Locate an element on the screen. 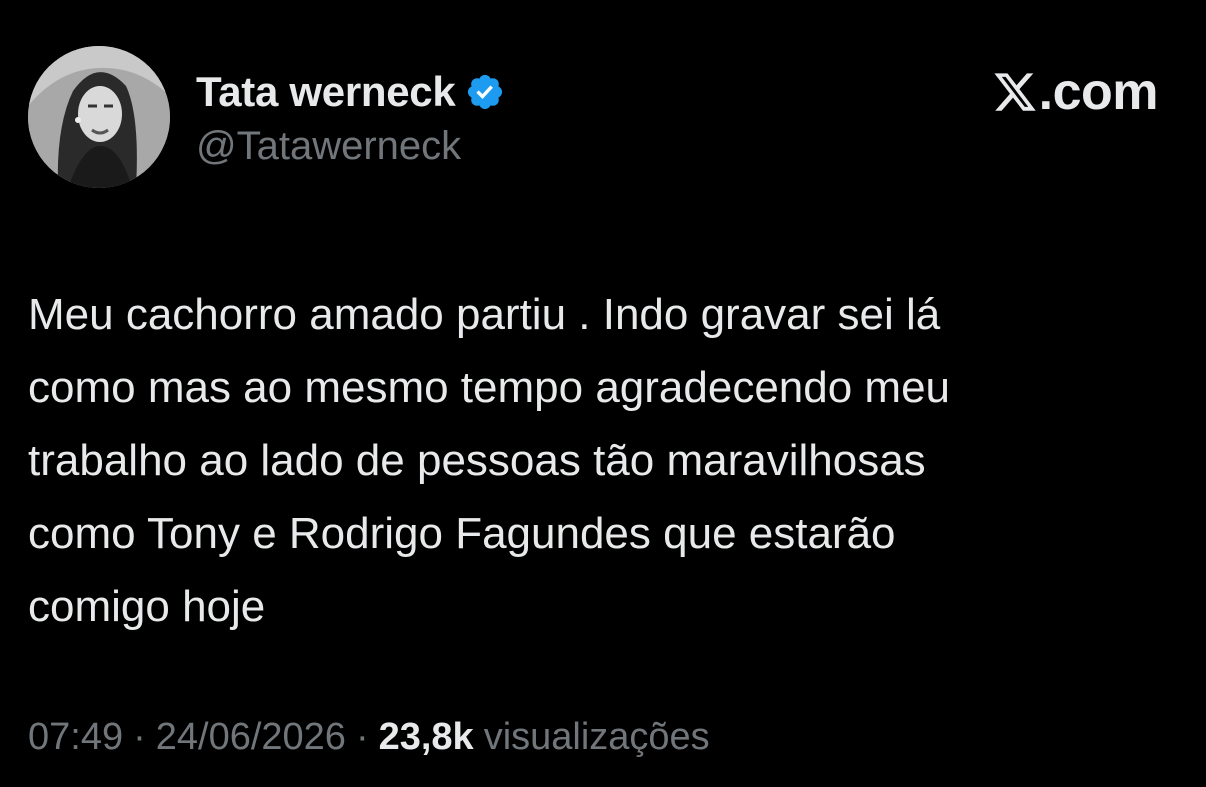 The height and width of the screenshot is (787, 1206). avatar-photo is located at coordinates (99, 117).